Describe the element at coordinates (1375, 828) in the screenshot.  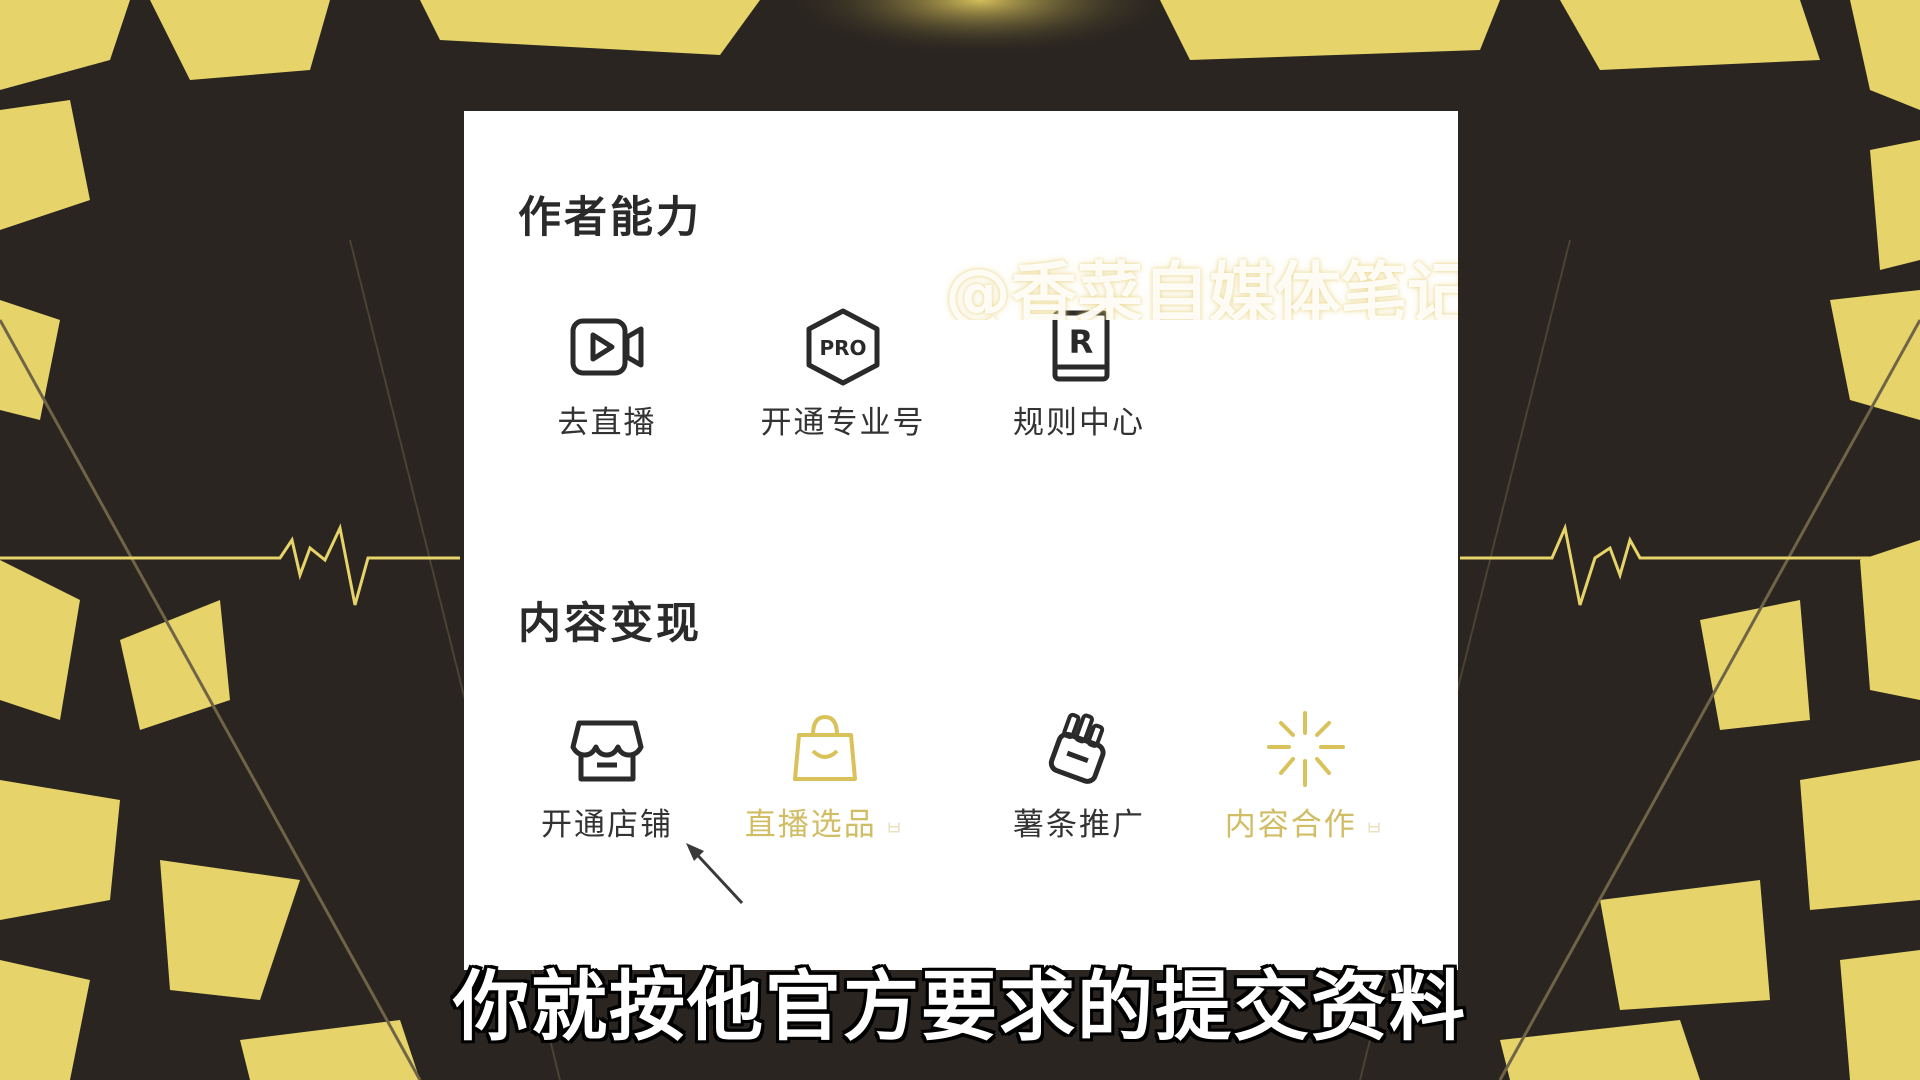
I see `content-cooperation-badge: ㅂ` at that location.